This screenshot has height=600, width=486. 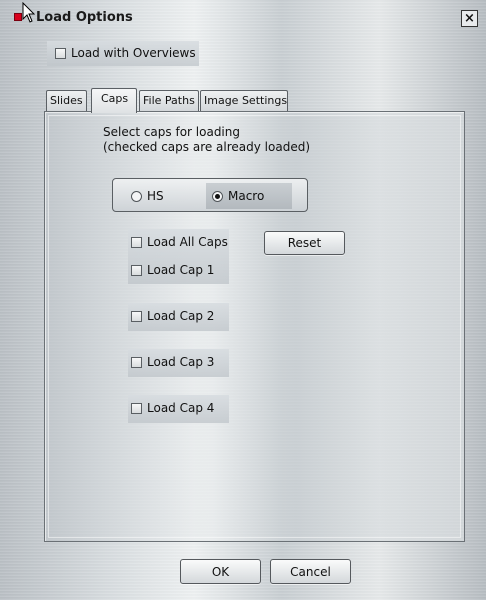 I want to click on window-title: Load Options, so click(x=84, y=17).